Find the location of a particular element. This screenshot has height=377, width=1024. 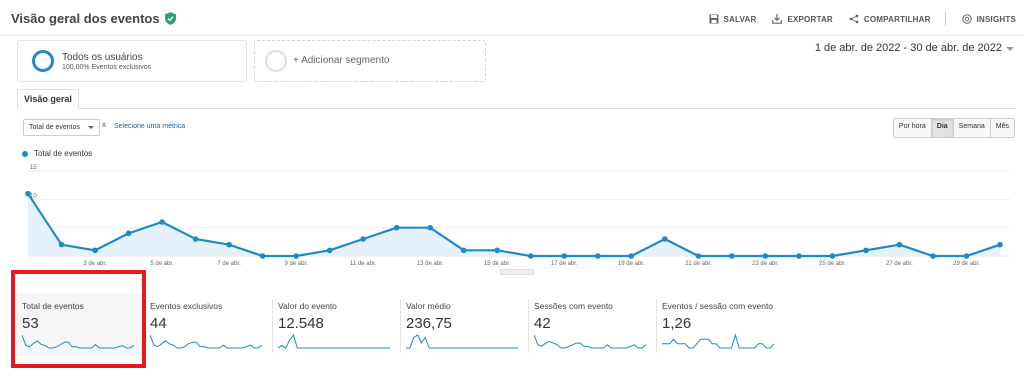

scorecard-value: 44 is located at coordinates (158, 323).